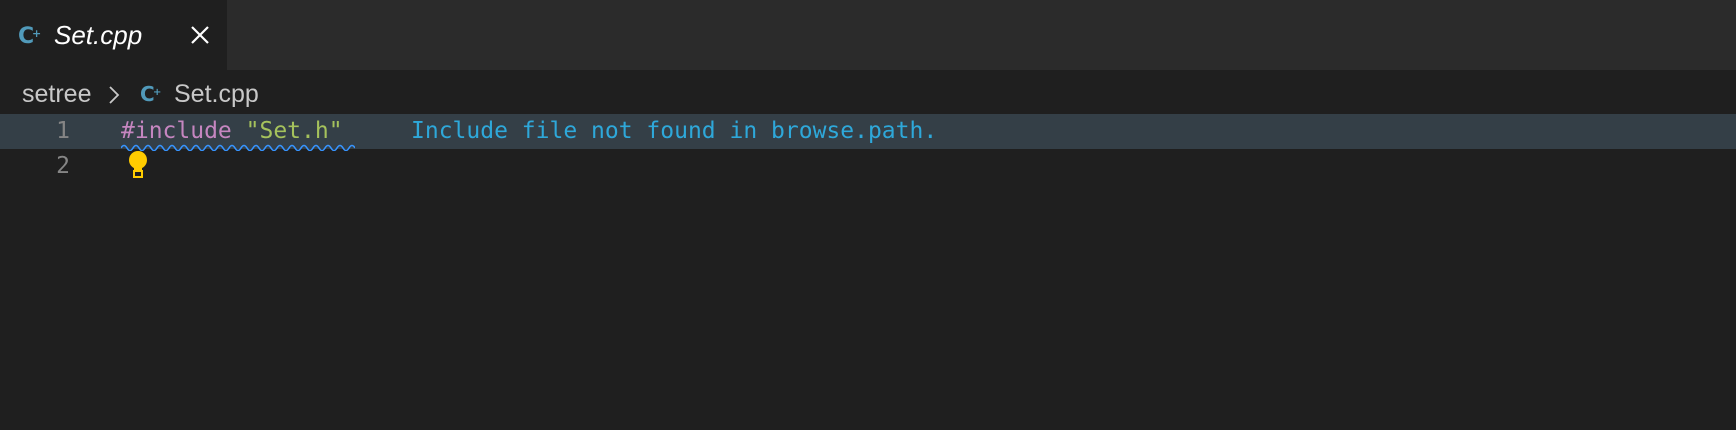  I want to click on breadcrumb-folder: setree, so click(56, 94).